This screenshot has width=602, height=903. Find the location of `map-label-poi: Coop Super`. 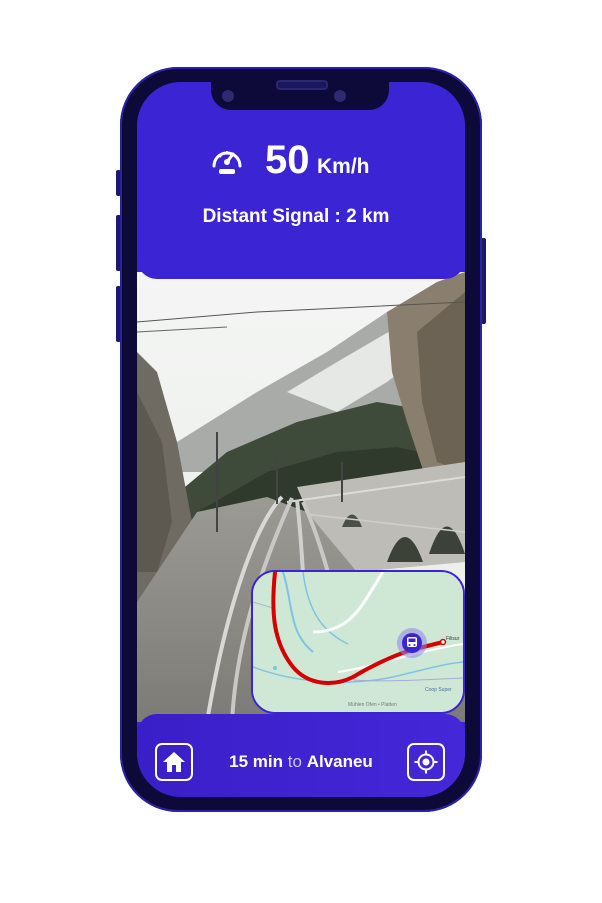

map-label-poi: Coop Super is located at coordinates (438, 690).